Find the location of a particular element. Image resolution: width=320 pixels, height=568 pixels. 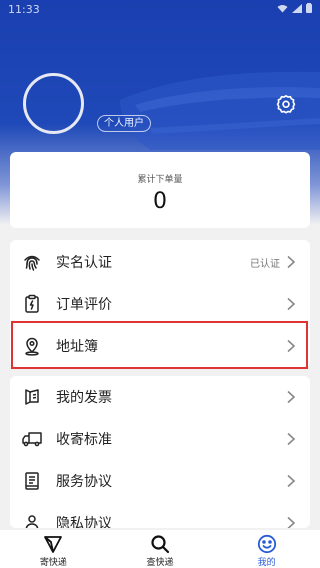

tab-mine: 我的 is located at coordinates (266, 549).